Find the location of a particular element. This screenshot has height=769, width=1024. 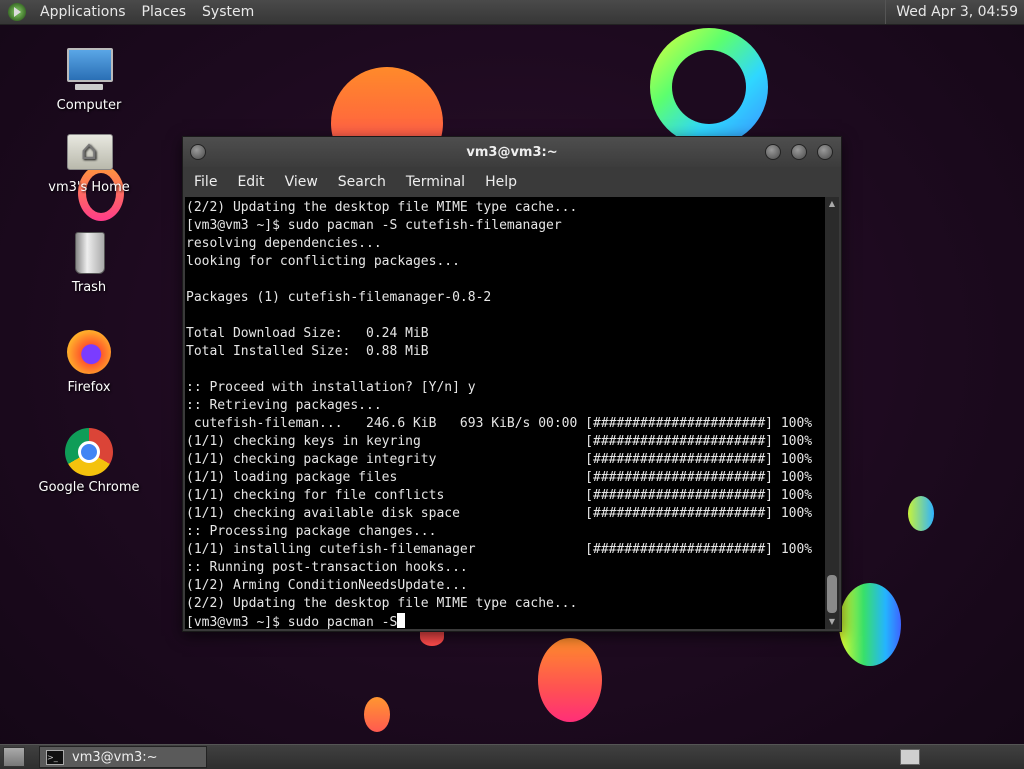

scroll-up-icon: ▲ is located at coordinates (832, 204).